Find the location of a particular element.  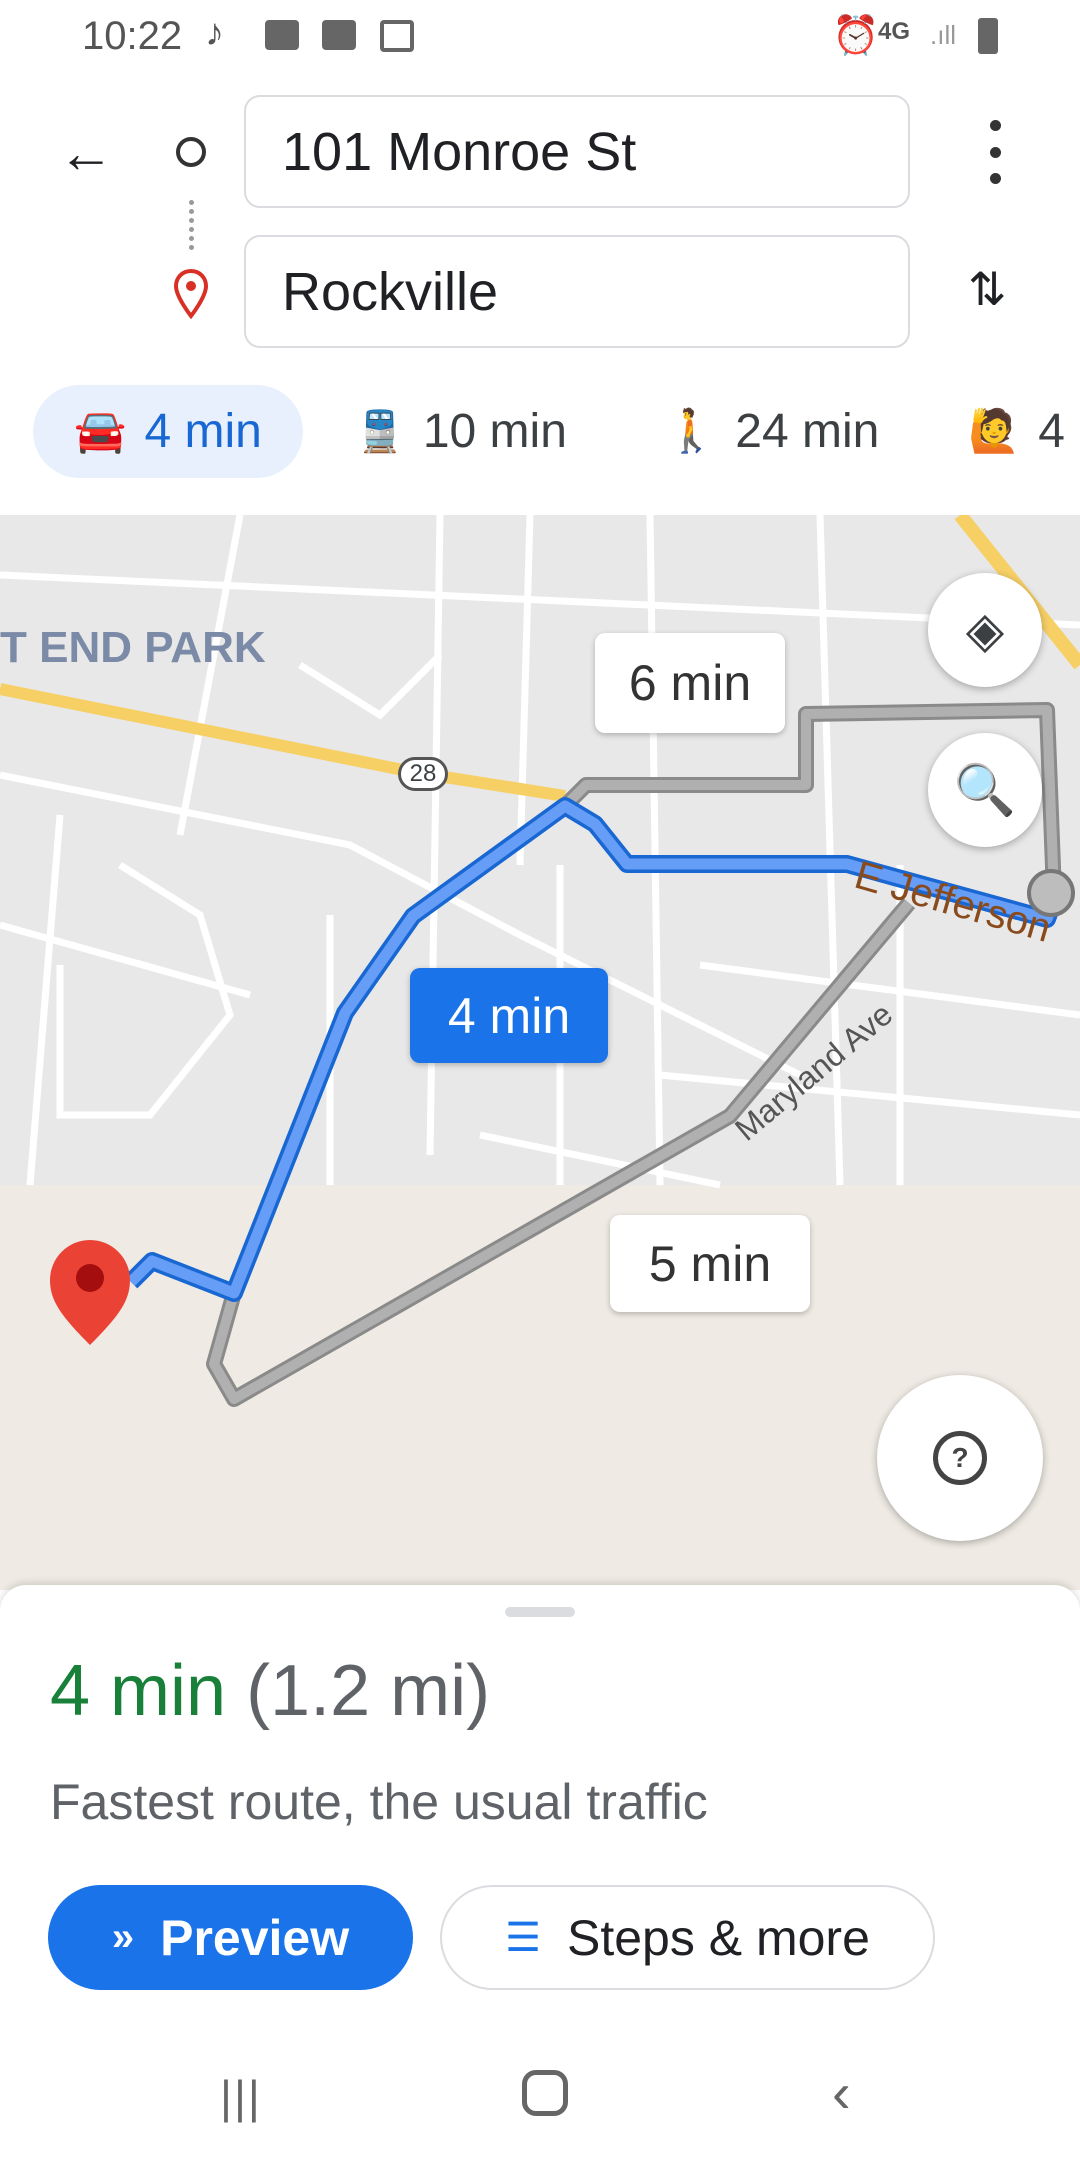

tab-rideshare: 🙋 4 is located at coordinates (1016, 431).